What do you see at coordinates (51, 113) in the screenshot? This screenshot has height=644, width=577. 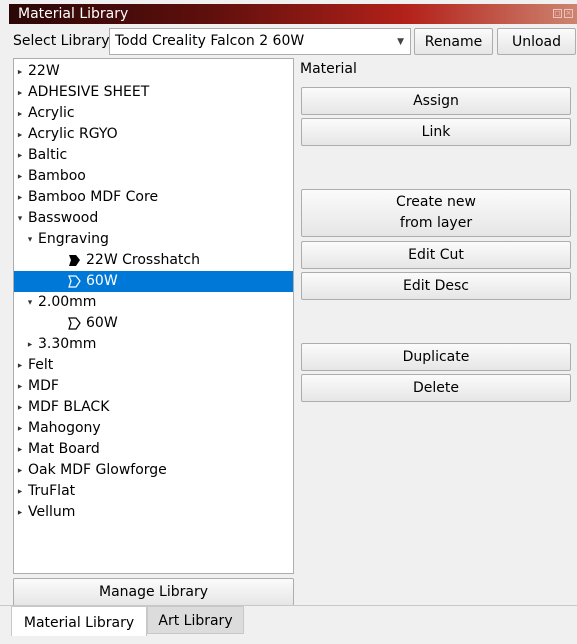 I see `tree-item-label: Acrylic` at bounding box center [51, 113].